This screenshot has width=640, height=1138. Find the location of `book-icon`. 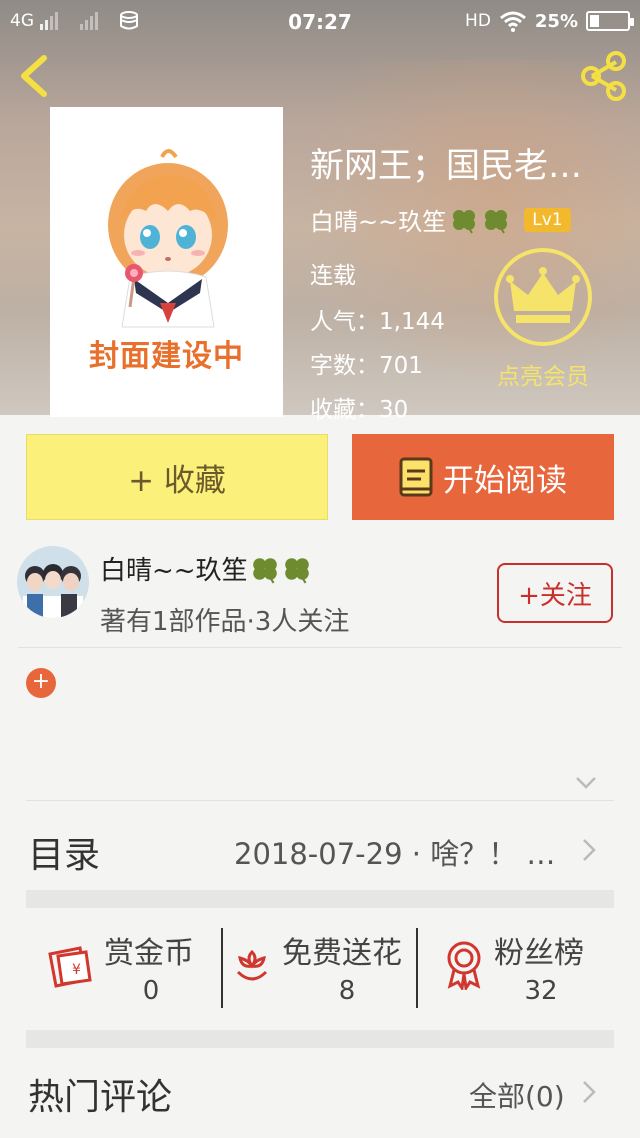

book-icon is located at coordinates (416, 477).